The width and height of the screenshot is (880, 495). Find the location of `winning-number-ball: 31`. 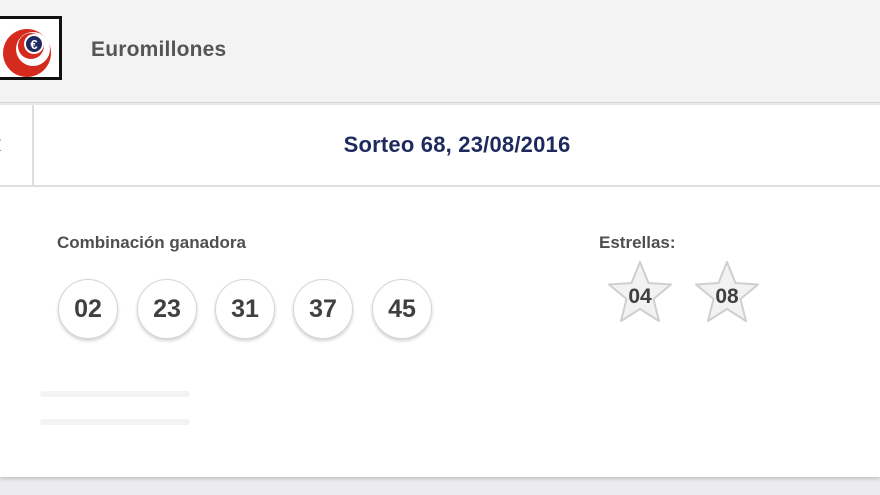

winning-number-ball: 31 is located at coordinates (245, 309).